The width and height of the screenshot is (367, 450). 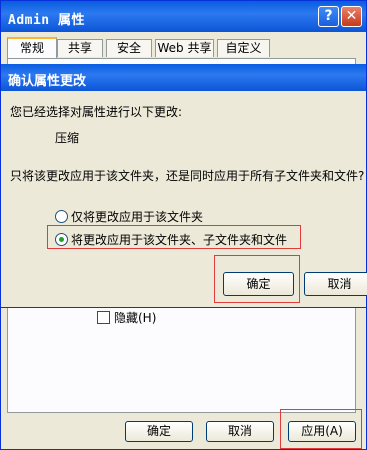 I want to click on option-folder-only-label: 仅将更改应用于该文件夹, so click(x=137, y=217).